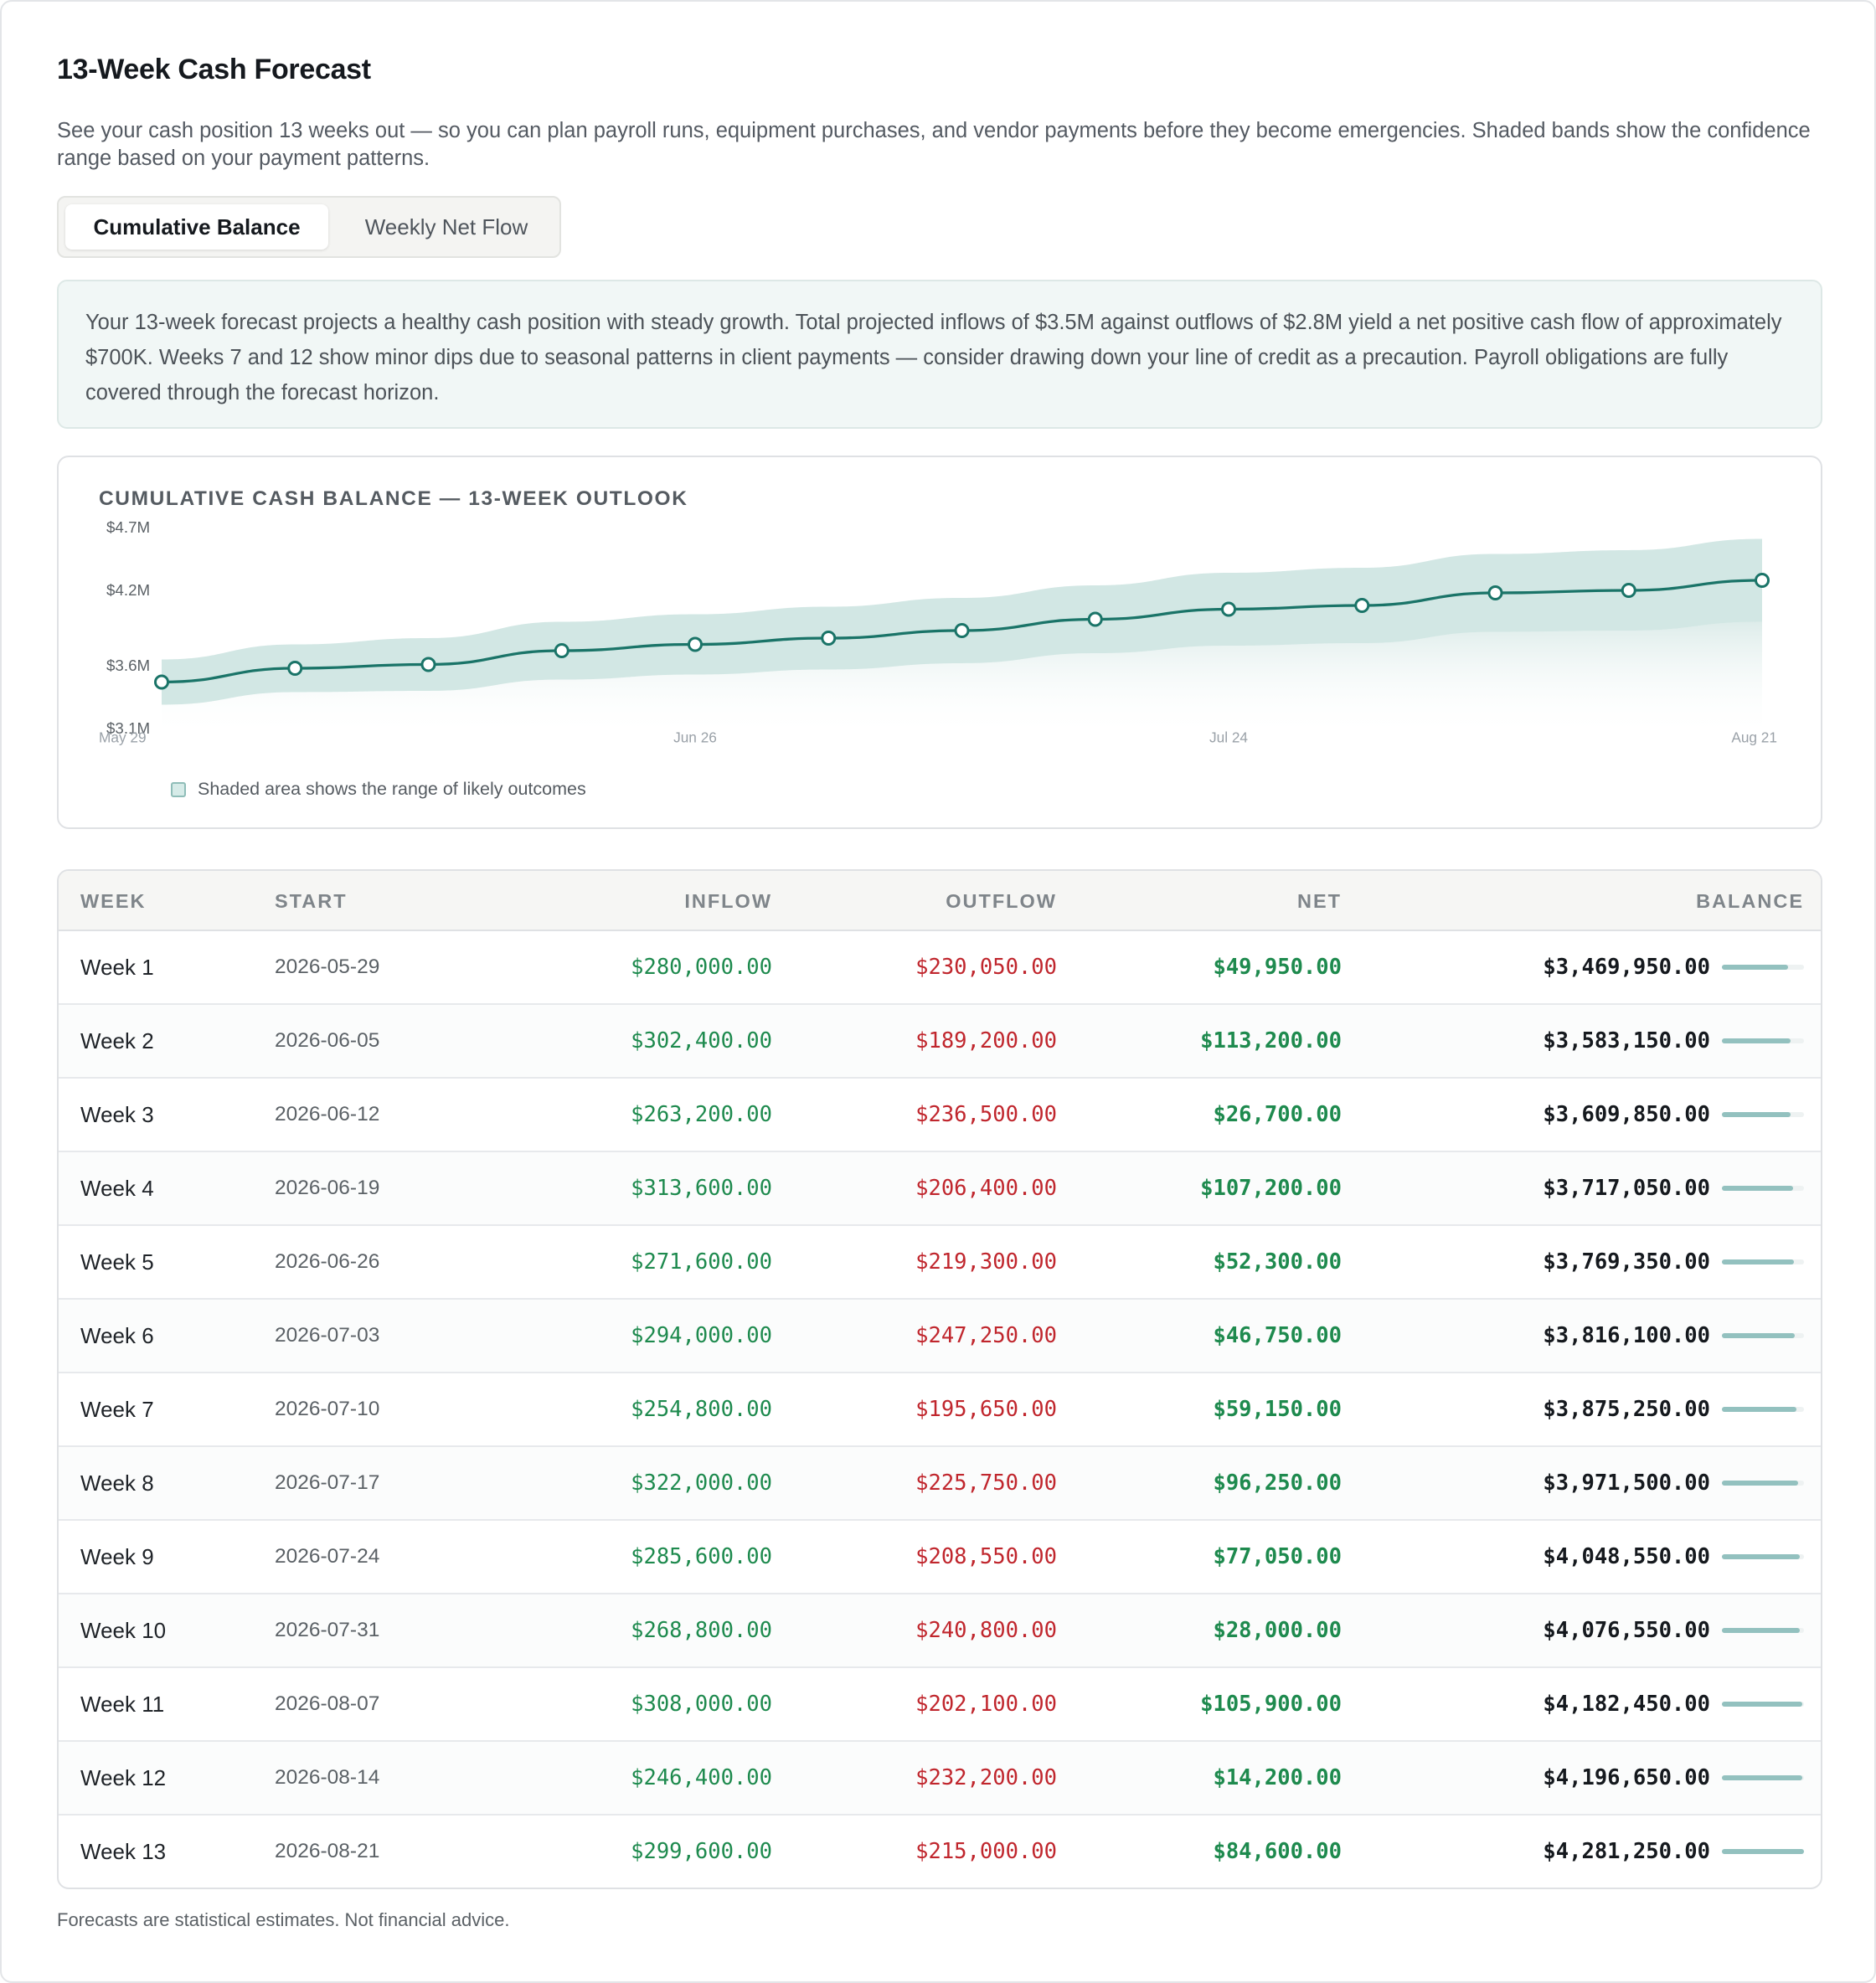 The width and height of the screenshot is (1876, 1983). I want to click on cell-balance: $4,076,550.00, so click(1626, 1630).